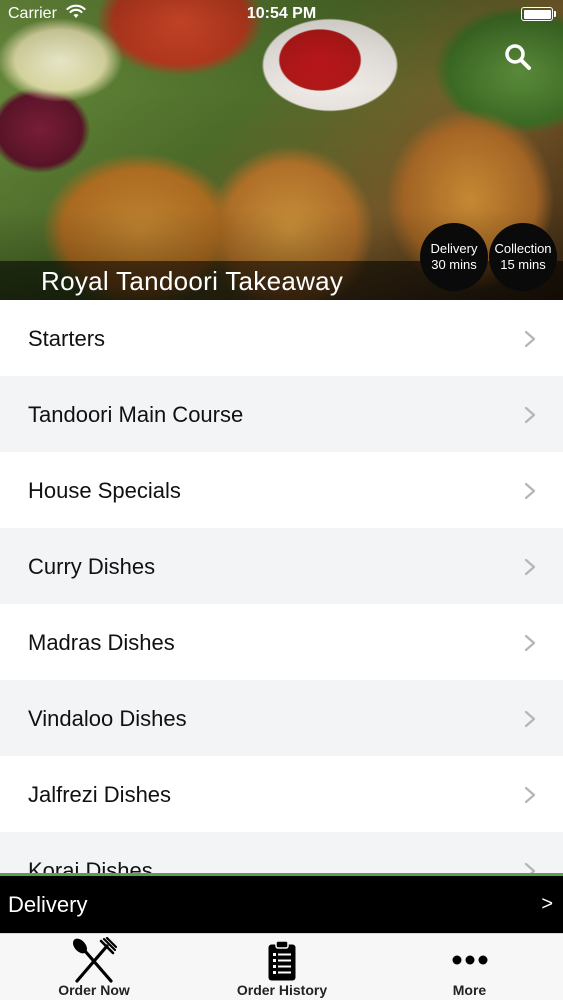 Image resolution: width=563 pixels, height=1000 pixels. What do you see at coordinates (100, 794) in the screenshot?
I see `menu-item-label: Jalfrezi Dishes` at bounding box center [100, 794].